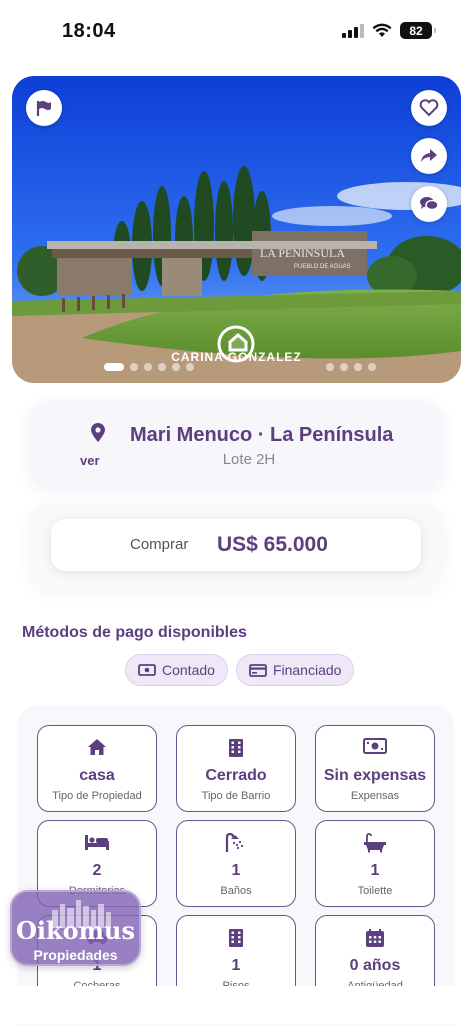  I want to click on feature-tipo-propiedad: casa Tipo de Propiedad, so click(97, 768).